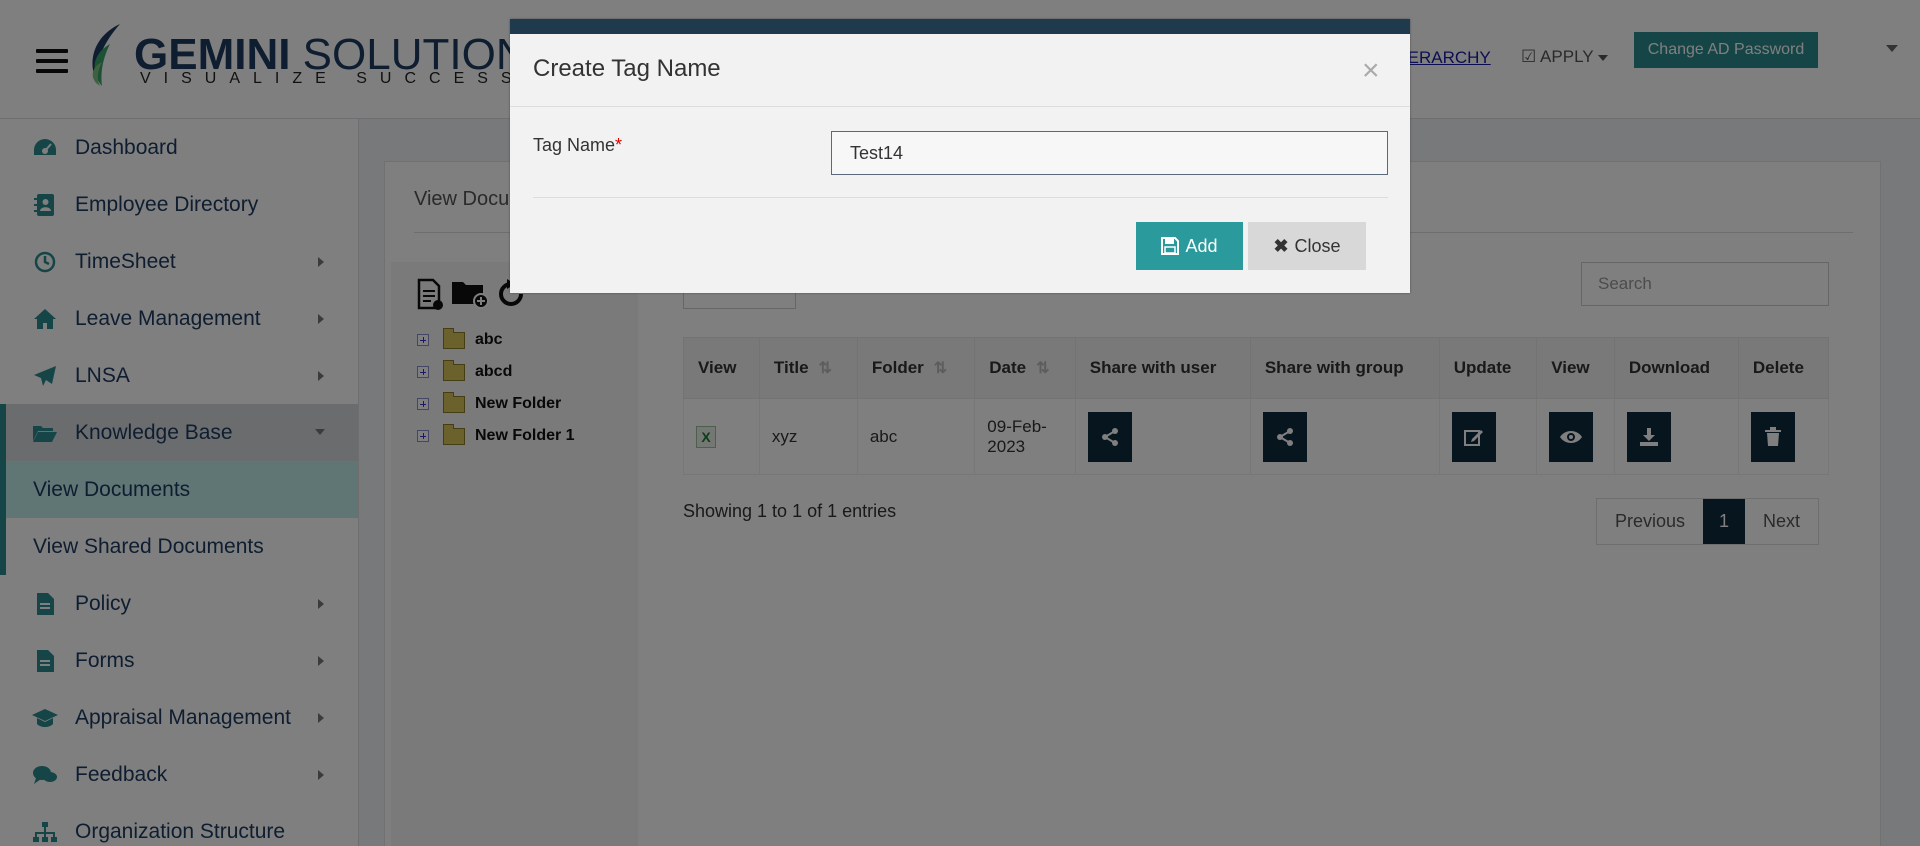 The height and width of the screenshot is (846, 1920). Describe the element at coordinates (619, 145) in the screenshot. I see `required-mark: *` at that location.